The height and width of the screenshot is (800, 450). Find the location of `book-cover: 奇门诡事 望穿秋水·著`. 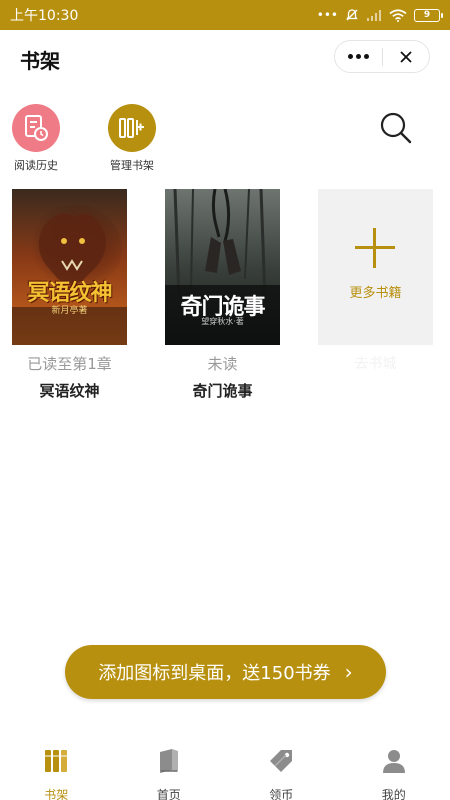

book-cover: 奇门诡事 望穿秋水·著 is located at coordinates (222, 267).